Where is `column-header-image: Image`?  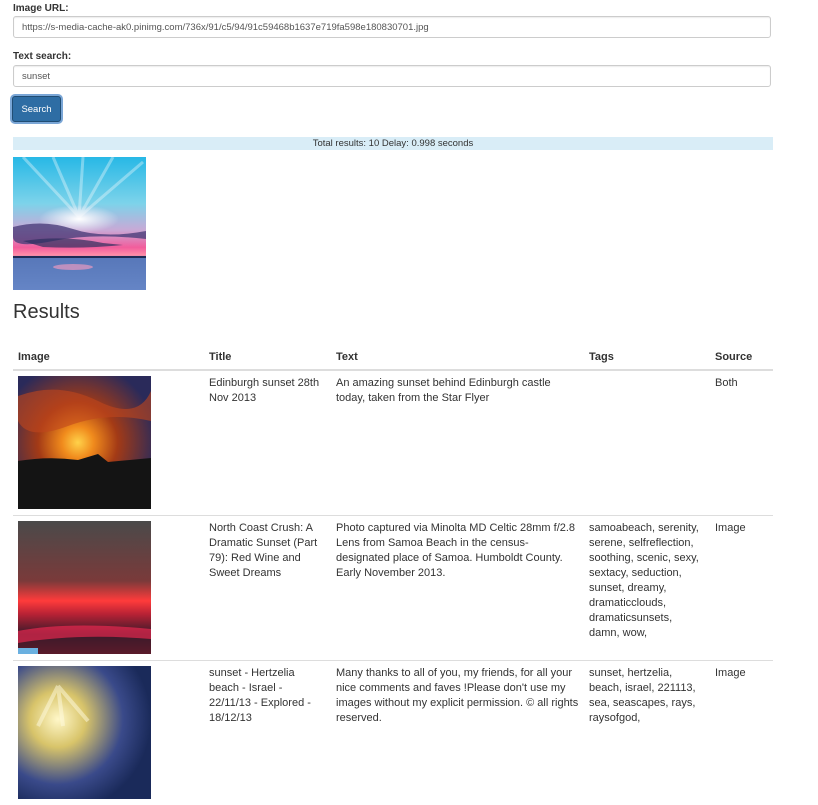 column-header-image: Image is located at coordinates (108, 356).